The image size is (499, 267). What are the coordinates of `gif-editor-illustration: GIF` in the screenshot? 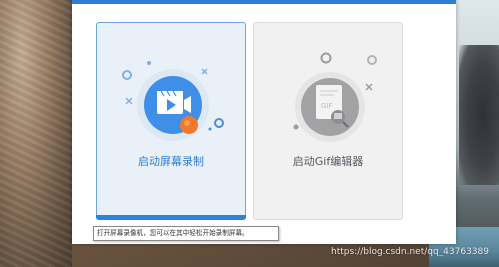 It's located at (335, 97).